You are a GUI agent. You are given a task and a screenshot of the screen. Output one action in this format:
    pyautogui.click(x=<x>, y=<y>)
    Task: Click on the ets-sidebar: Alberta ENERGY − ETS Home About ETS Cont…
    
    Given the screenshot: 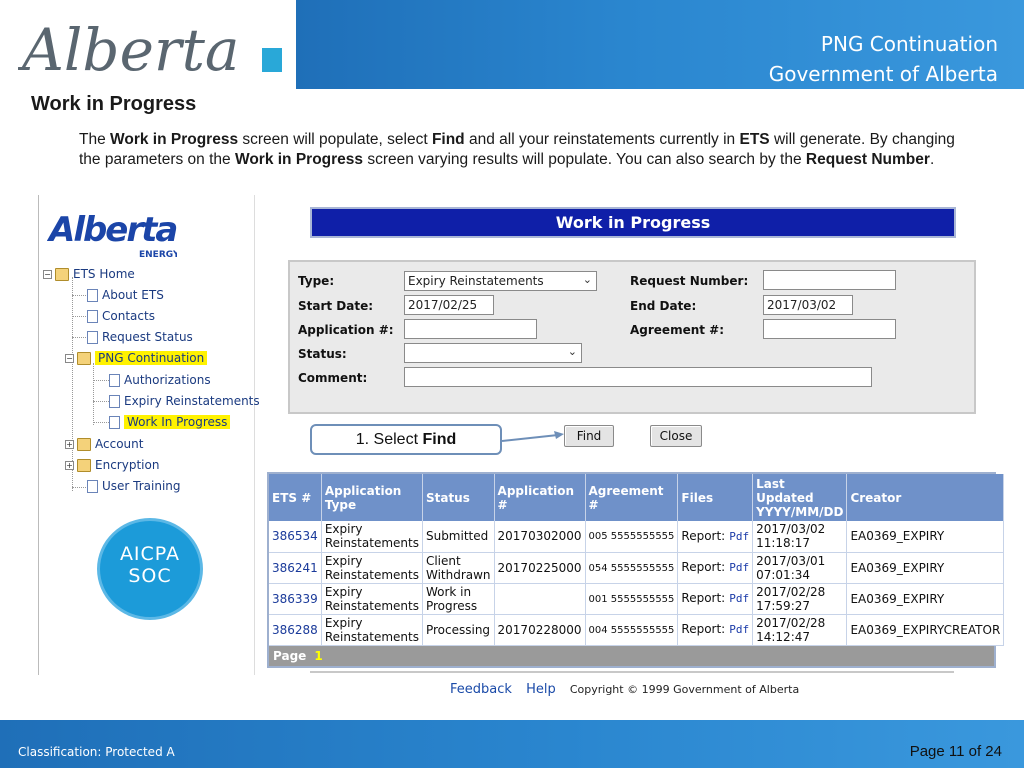 What is the action you would take?
    pyautogui.click(x=149, y=435)
    